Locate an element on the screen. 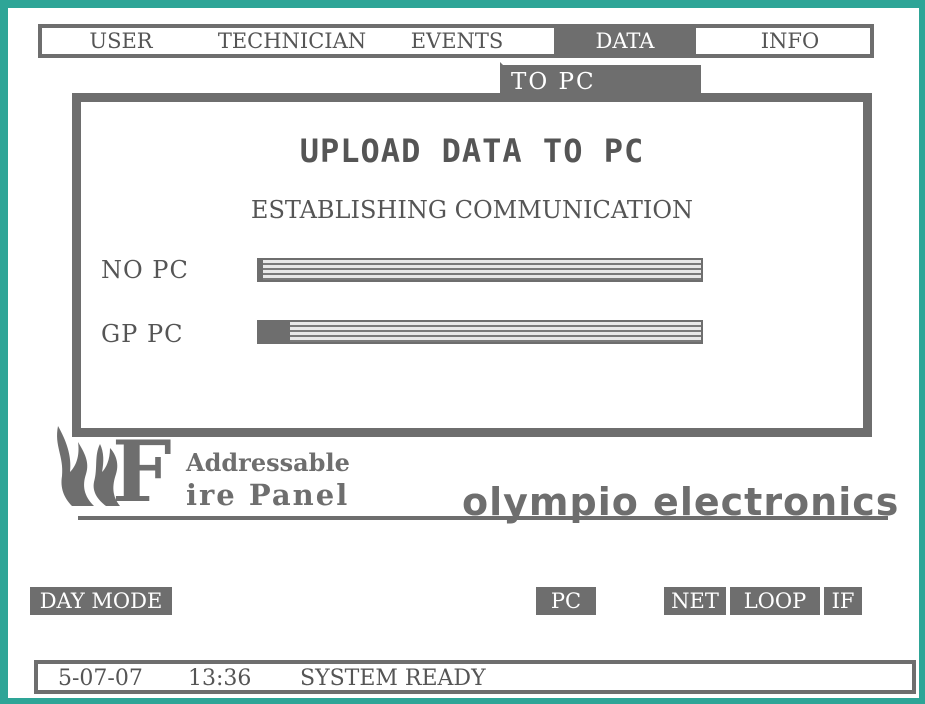 Image resolution: width=925 pixels, height=704 pixels. no-pc-progress-fill is located at coordinates (261, 270).